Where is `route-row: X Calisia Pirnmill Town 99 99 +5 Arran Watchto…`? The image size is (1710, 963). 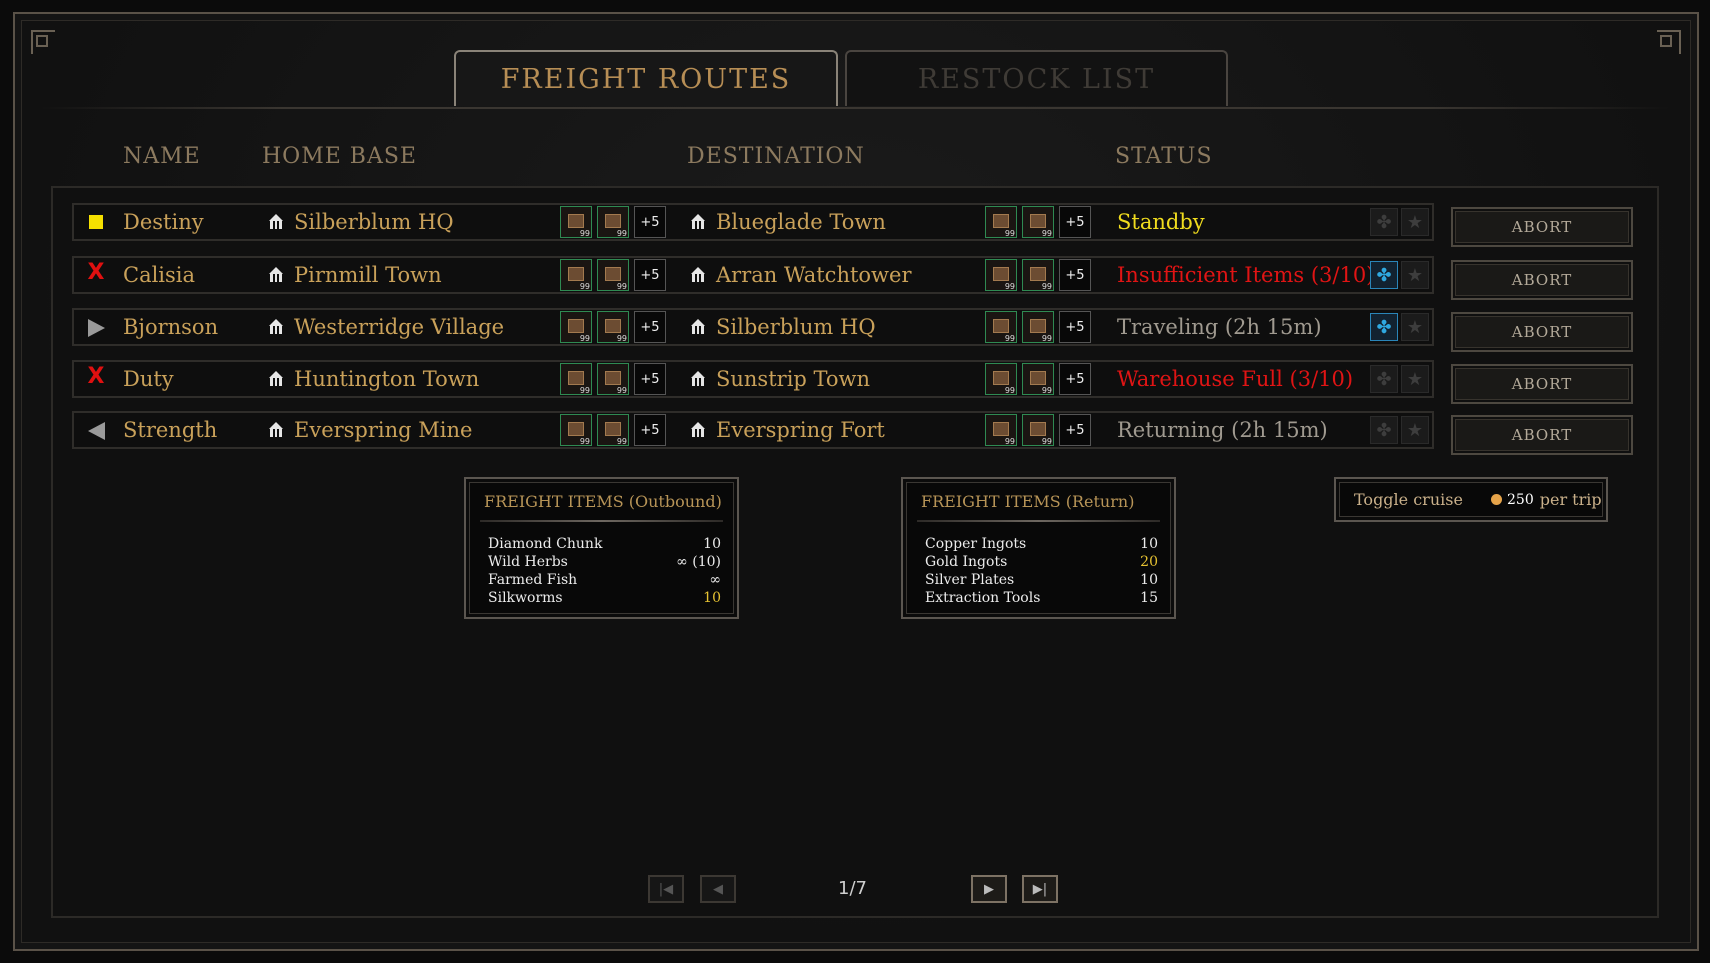 route-row: X Calisia Pirnmill Town 99 99 +5 Arran Watchto… is located at coordinates (753, 275).